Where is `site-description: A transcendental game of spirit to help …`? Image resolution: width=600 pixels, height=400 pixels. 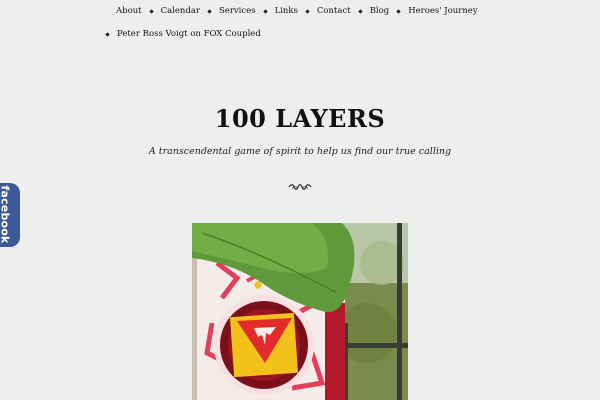 site-description: A transcendental game of spirit to help … is located at coordinates (300, 151).